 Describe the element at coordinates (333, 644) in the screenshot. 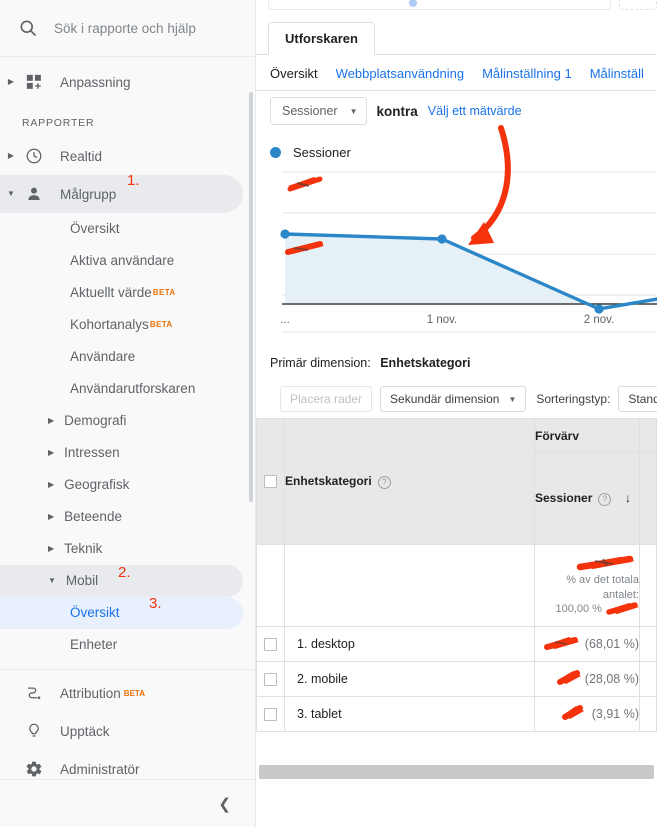

I see `row-name: desktop` at that location.